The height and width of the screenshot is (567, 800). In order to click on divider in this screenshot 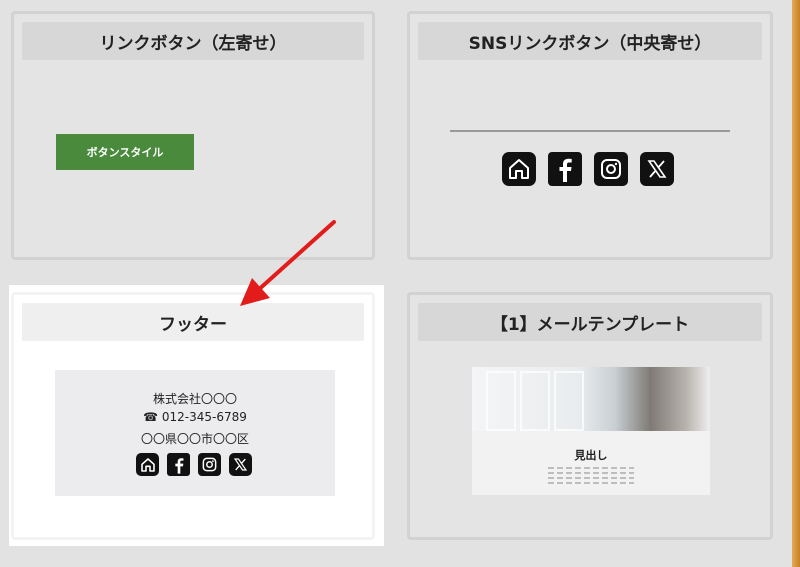, I will do `click(590, 131)`.